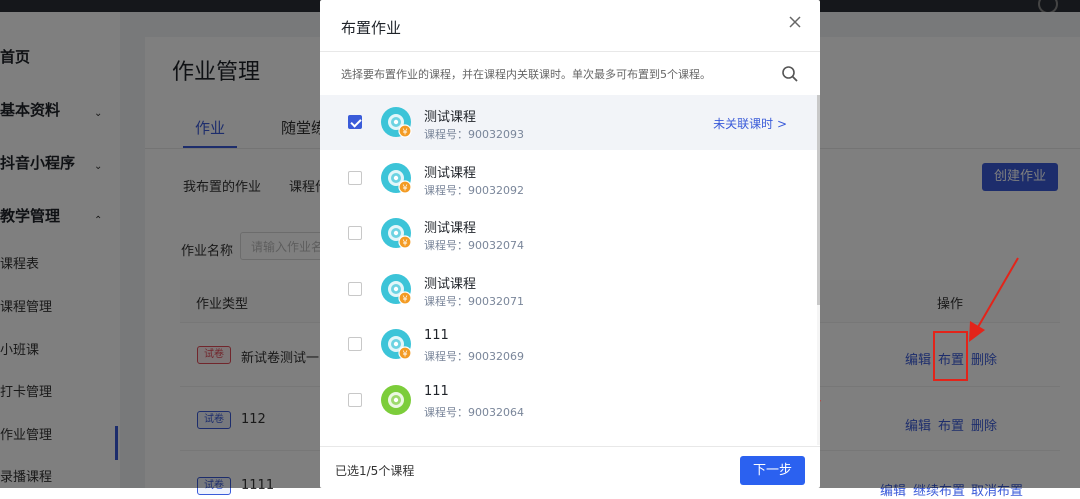 The width and height of the screenshot is (1080, 499). What do you see at coordinates (568, 122) in the screenshot?
I see `course-item: ¥ 测试课程课程号：90032093 未关联课时 >` at bounding box center [568, 122].